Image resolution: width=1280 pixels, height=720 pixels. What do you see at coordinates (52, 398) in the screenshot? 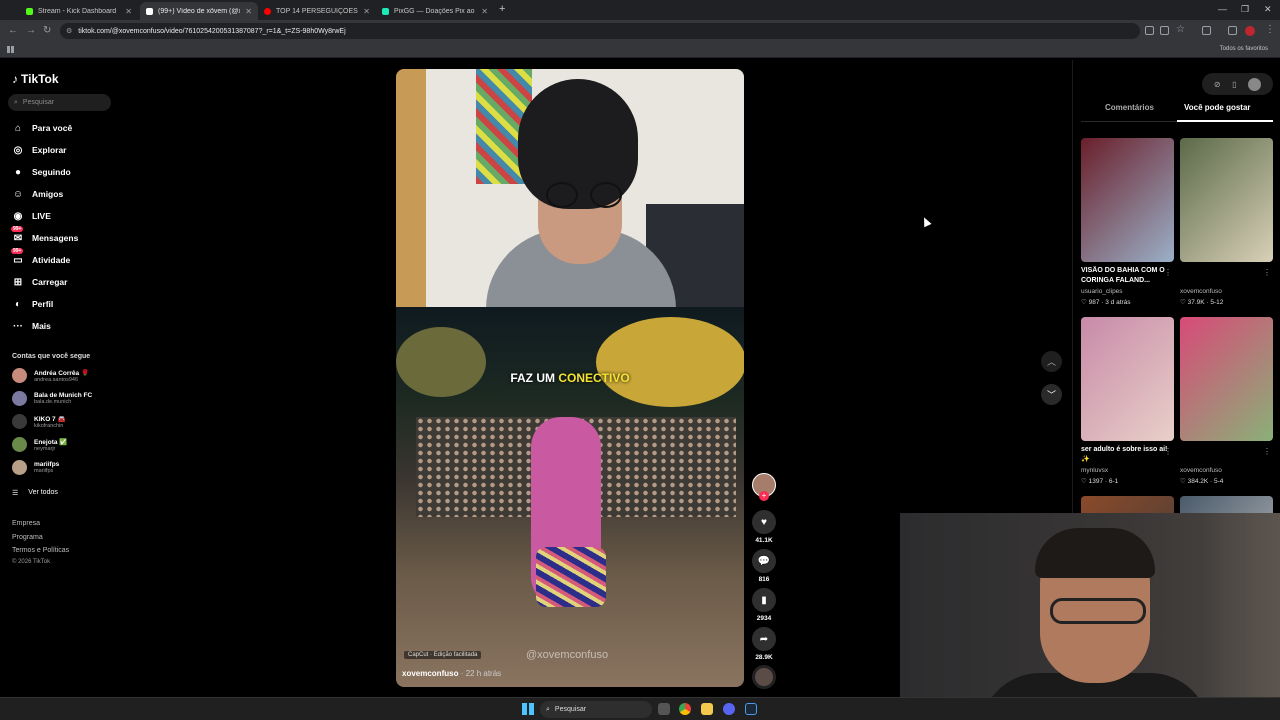
I see `followed-account: Bala de Munich FC bala.de.munich` at bounding box center [52, 398].